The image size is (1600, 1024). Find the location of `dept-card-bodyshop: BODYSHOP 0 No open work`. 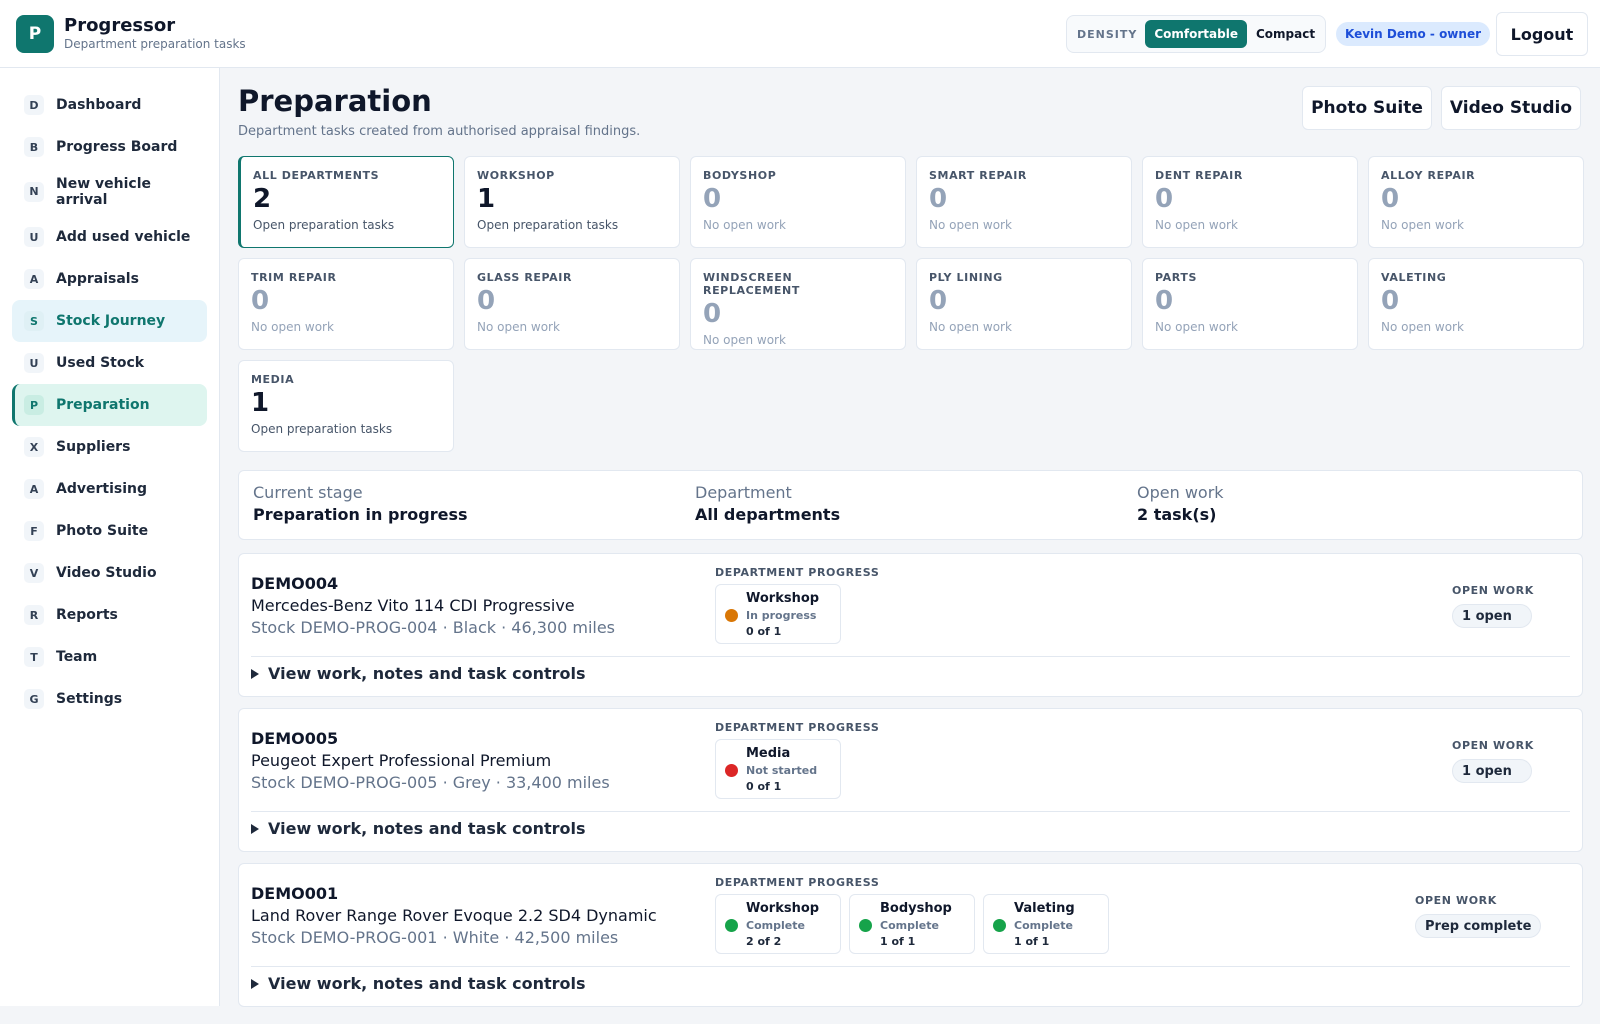

dept-card-bodyshop: BODYSHOP 0 No open work is located at coordinates (798, 202).